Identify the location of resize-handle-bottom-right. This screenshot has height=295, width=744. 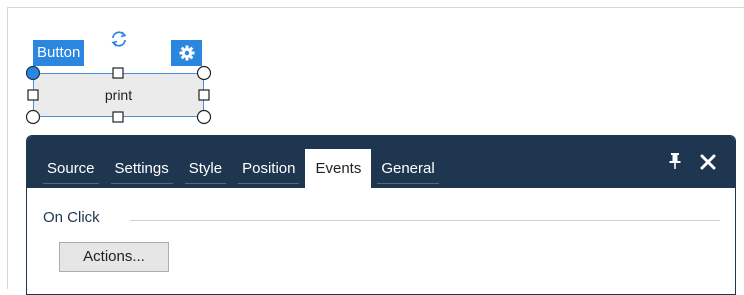
(204, 117).